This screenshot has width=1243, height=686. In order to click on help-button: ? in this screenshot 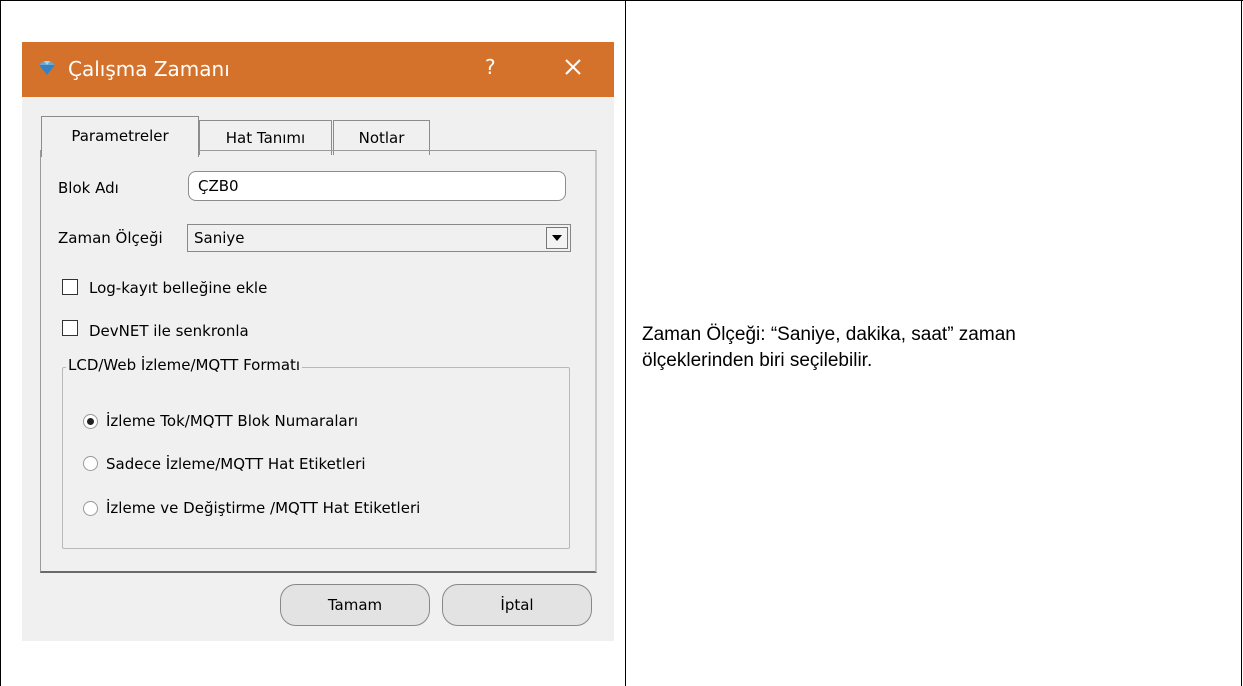, I will do `click(490, 67)`.